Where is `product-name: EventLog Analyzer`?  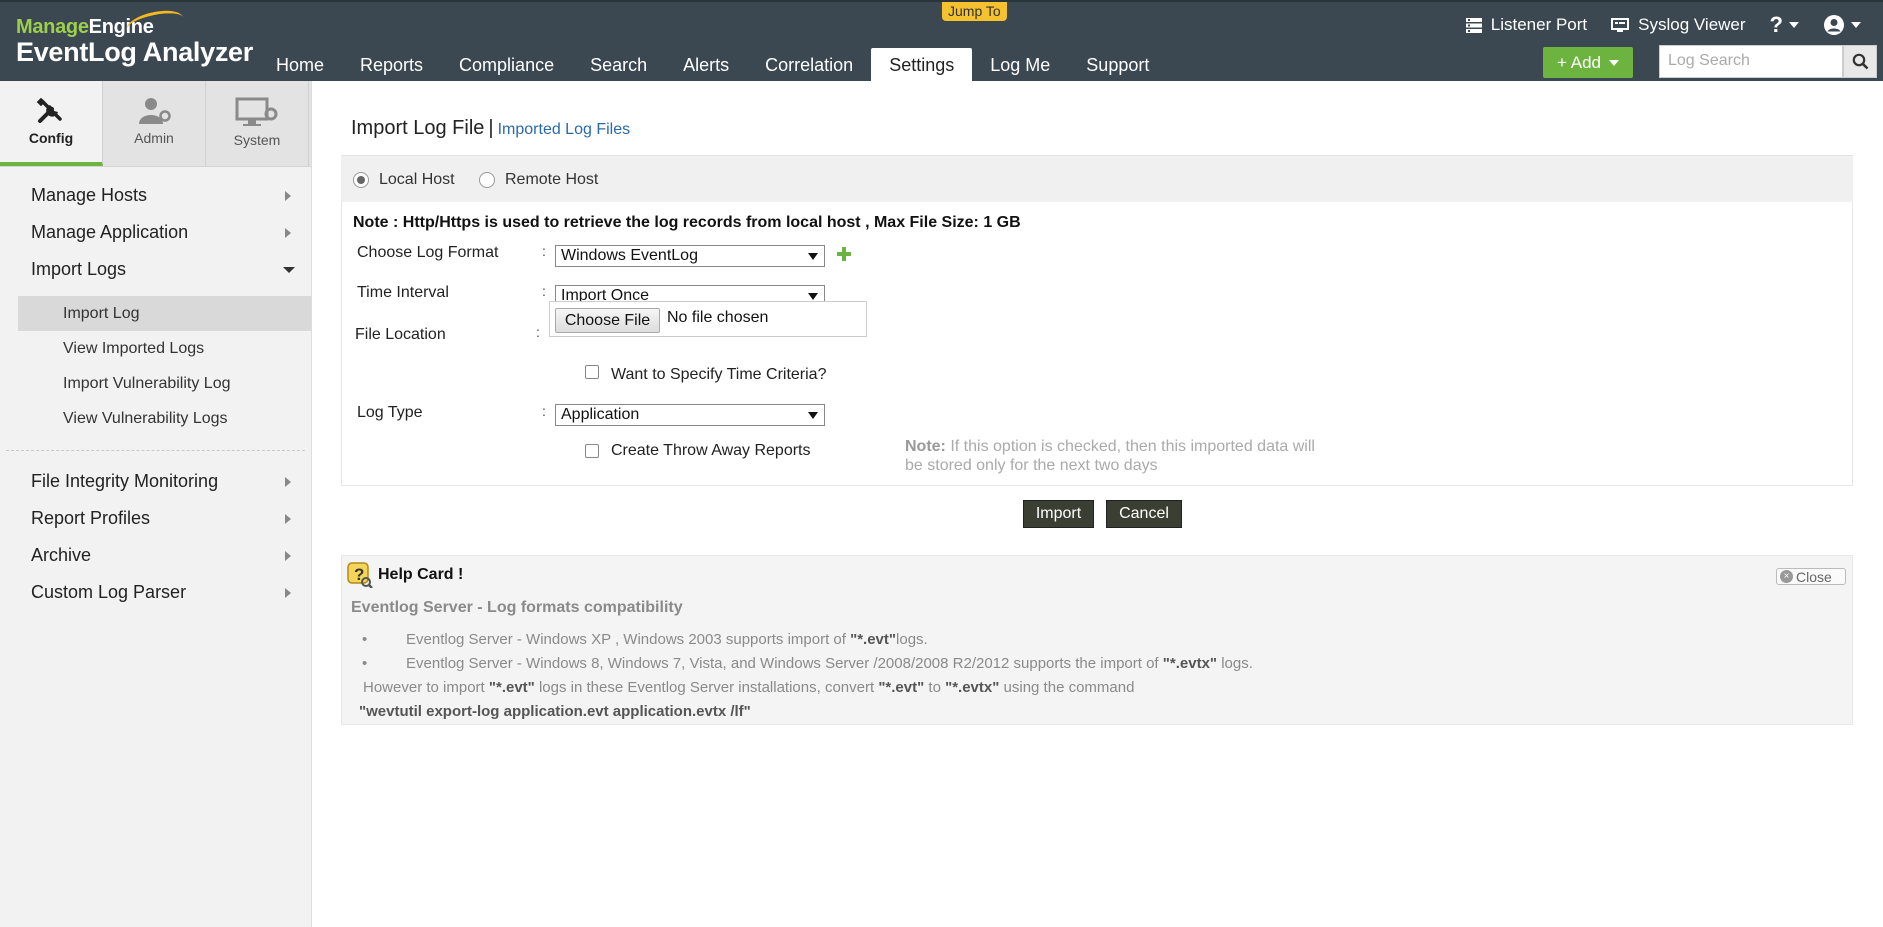 product-name: EventLog Analyzer is located at coordinates (134, 52).